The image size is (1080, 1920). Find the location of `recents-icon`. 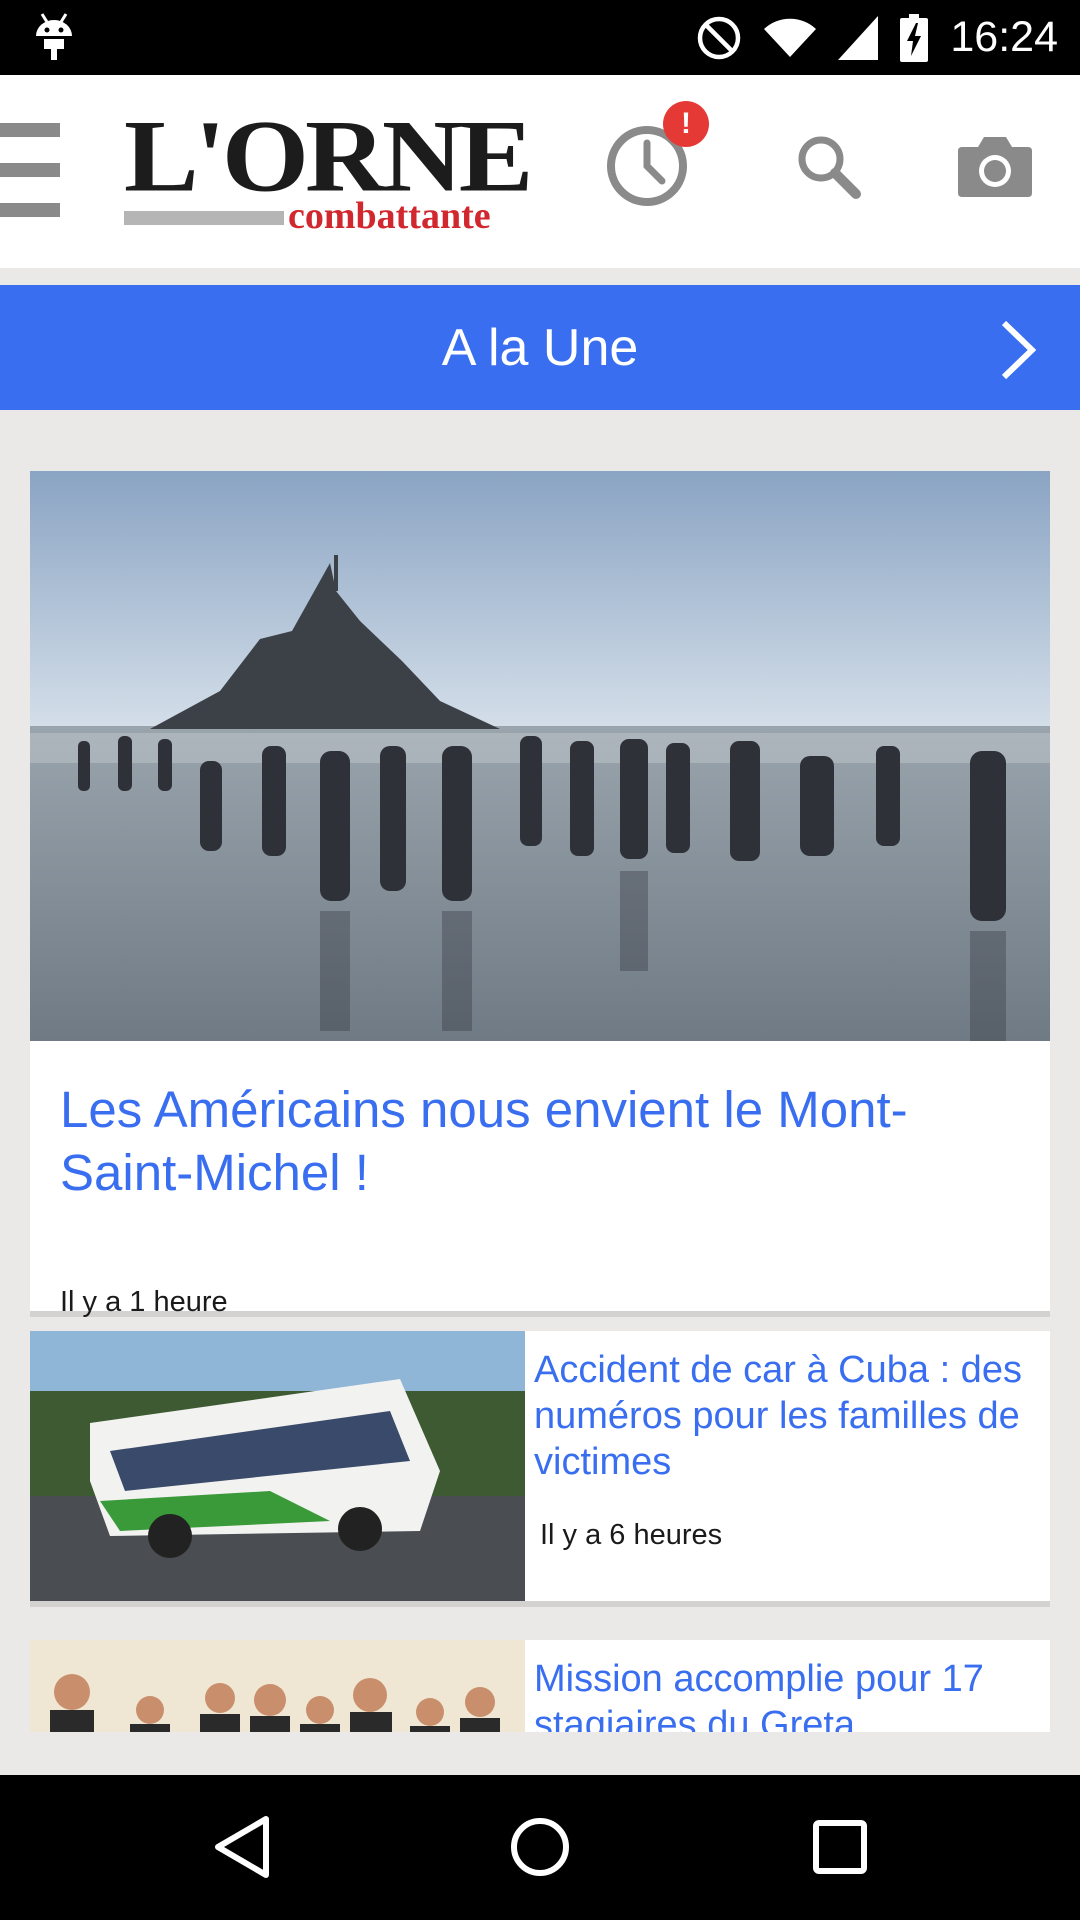

recents-icon is located at coordinates (840, 1847).